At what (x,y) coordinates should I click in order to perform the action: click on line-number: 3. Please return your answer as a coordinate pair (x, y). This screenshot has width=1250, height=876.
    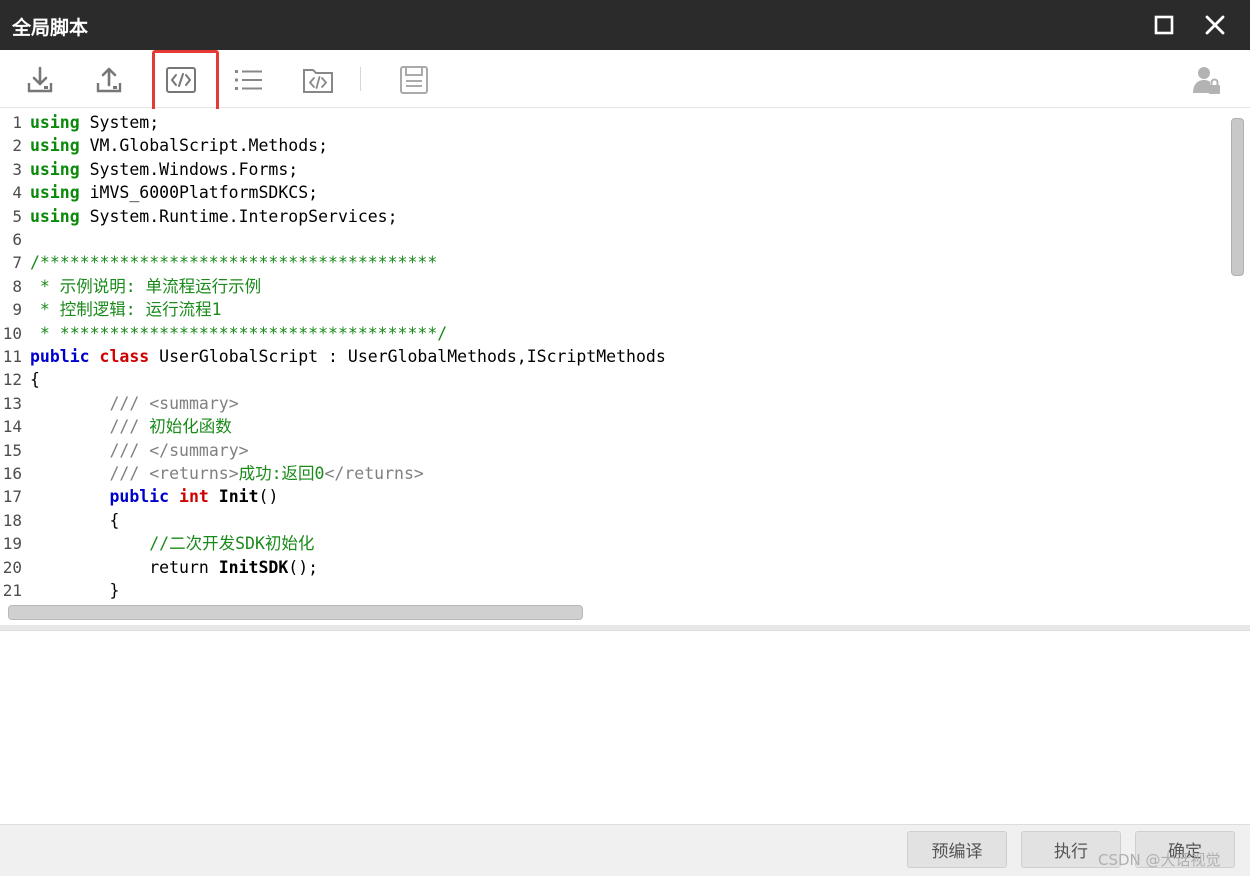
    Looking at the image, I should click on (17, 169).